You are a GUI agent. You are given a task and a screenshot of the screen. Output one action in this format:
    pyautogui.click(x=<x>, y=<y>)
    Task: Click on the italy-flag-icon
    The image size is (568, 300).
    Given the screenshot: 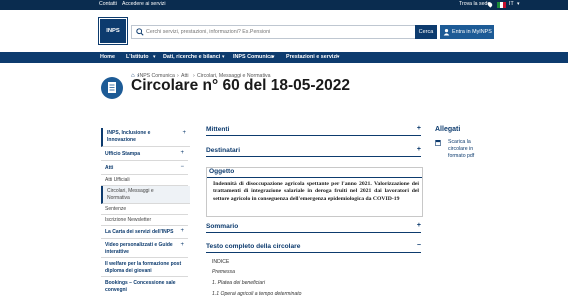 What is the action you would take?
    pyautogui.click(x=501, y=5)
    